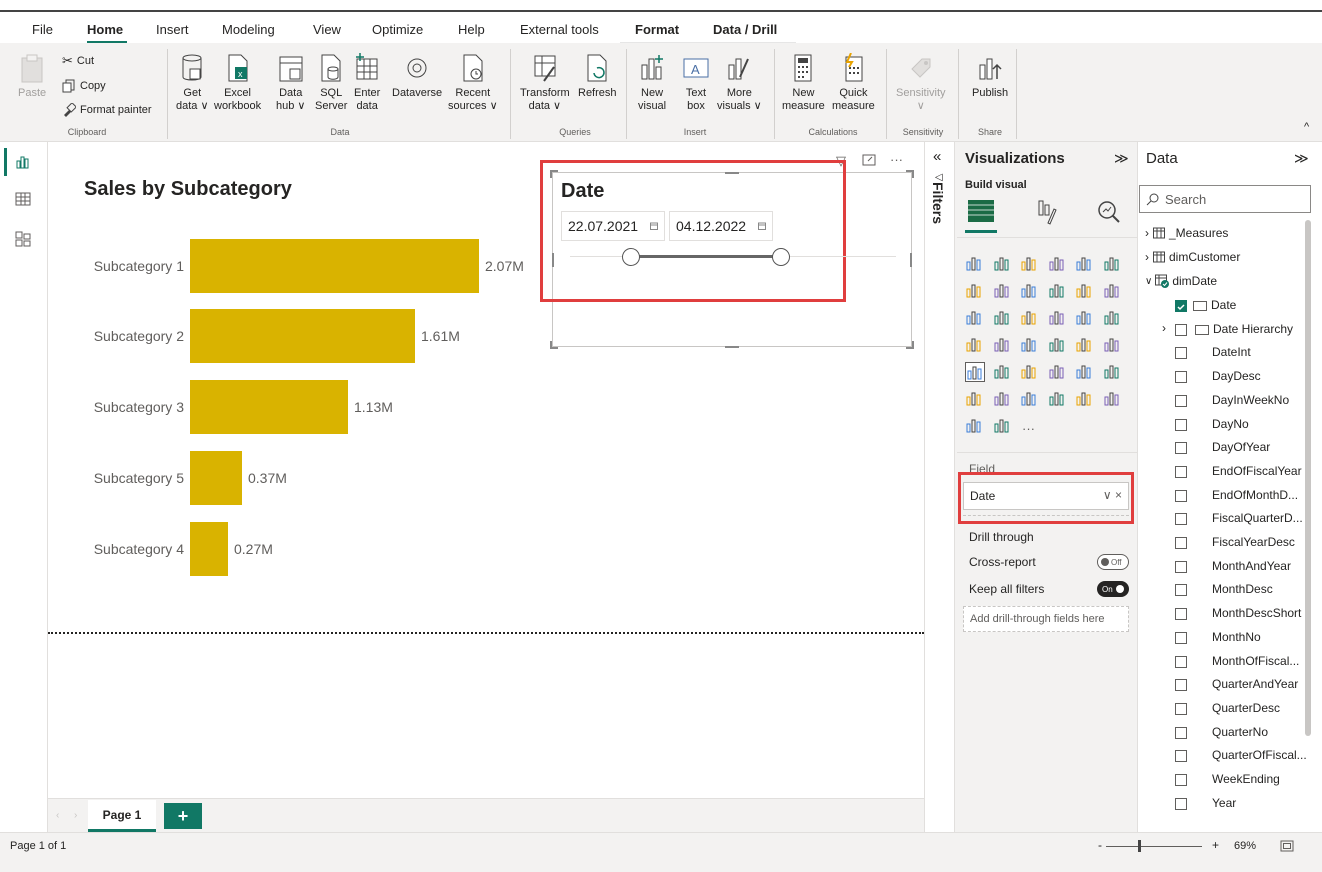 The height and width of the screenshot is (872, 1322). What do you see at coordinates (559, 29) in the screenshot?
I see `menu-external-tools: External tools` at bounding box center [559, 29].